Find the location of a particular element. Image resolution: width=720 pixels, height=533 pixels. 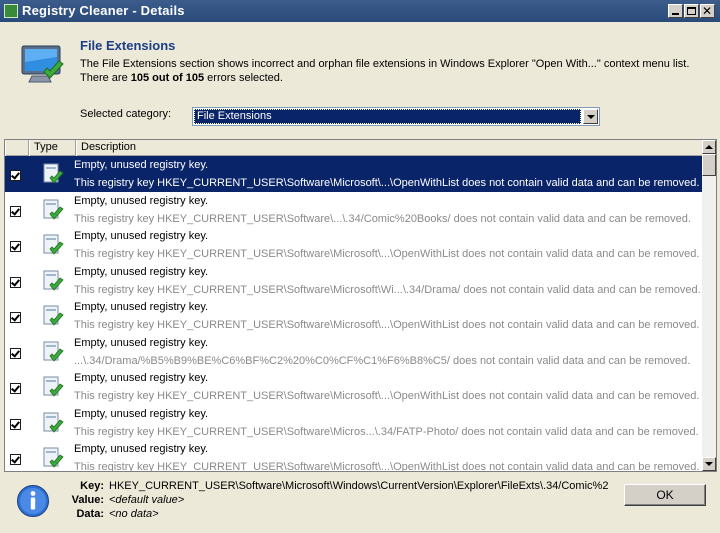

scroll-down-button is located at coordinates (709, 464).